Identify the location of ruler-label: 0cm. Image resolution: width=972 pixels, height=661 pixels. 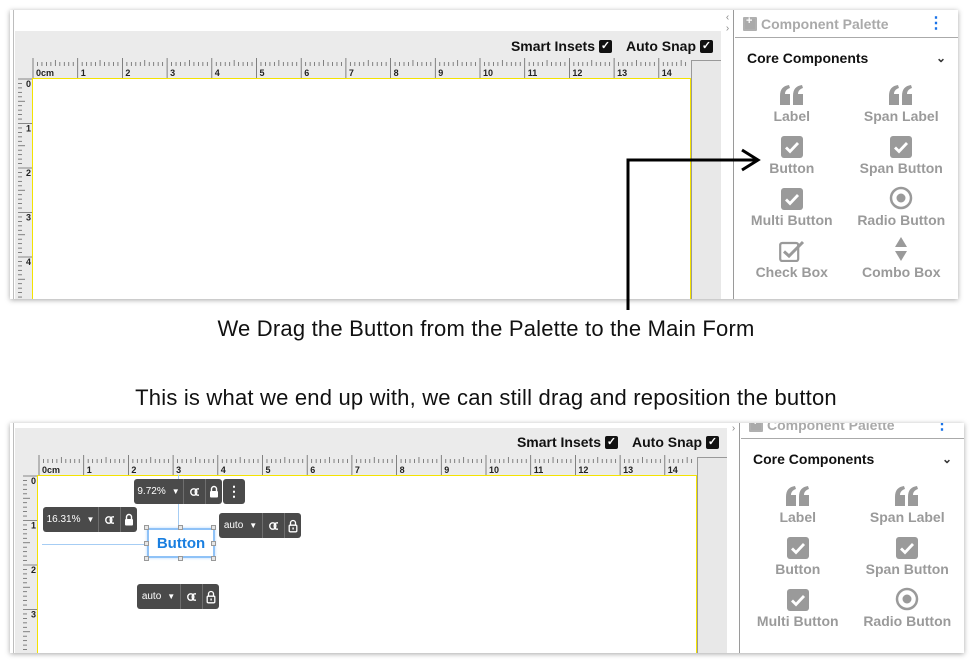
(51, 470).